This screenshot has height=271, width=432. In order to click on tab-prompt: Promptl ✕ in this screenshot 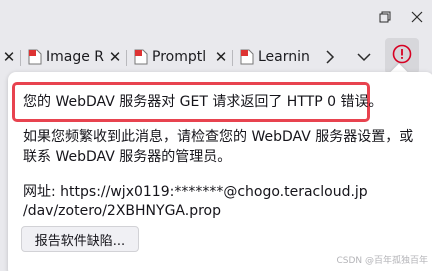, I will do `click(183, 57)`.